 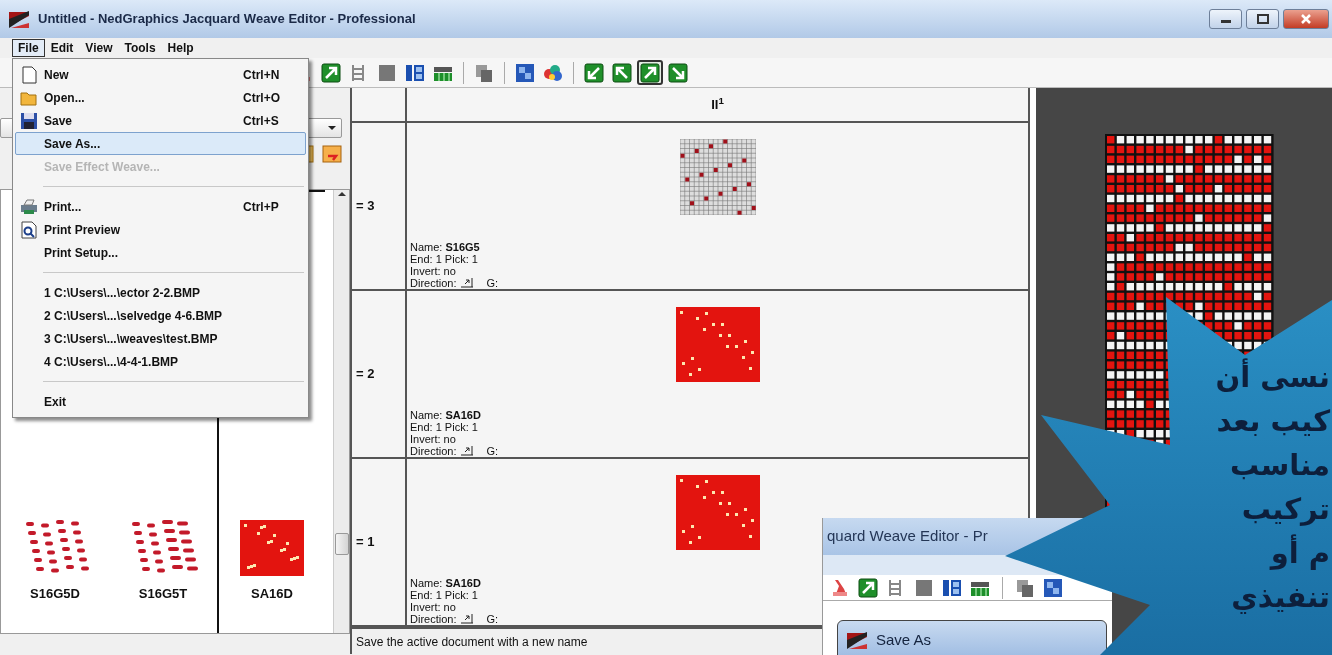 I want to click on status-text: Save the active document with a new name, so click(x=472, y=642).